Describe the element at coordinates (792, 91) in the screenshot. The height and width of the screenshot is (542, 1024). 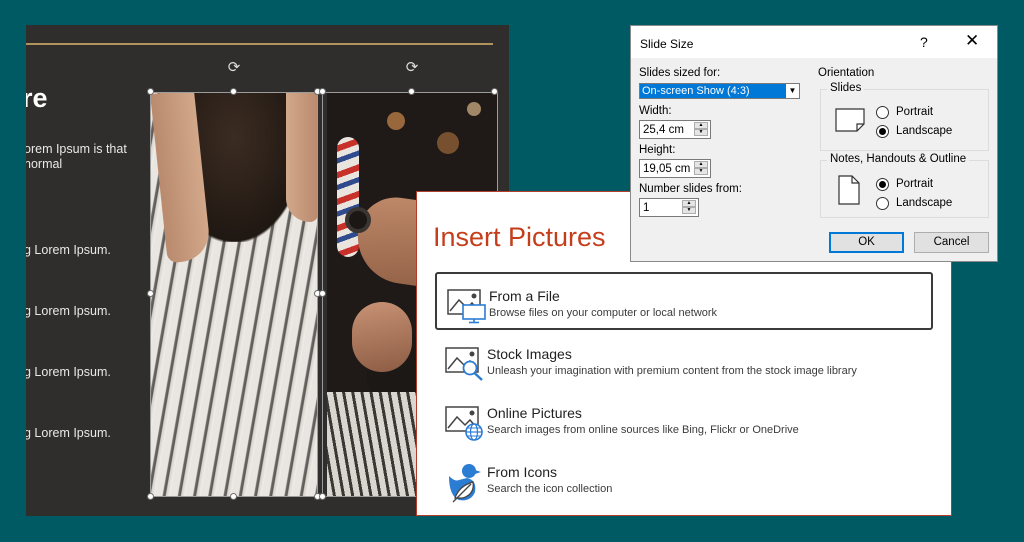
I see `chevron-down-icon: ▼` at that location.